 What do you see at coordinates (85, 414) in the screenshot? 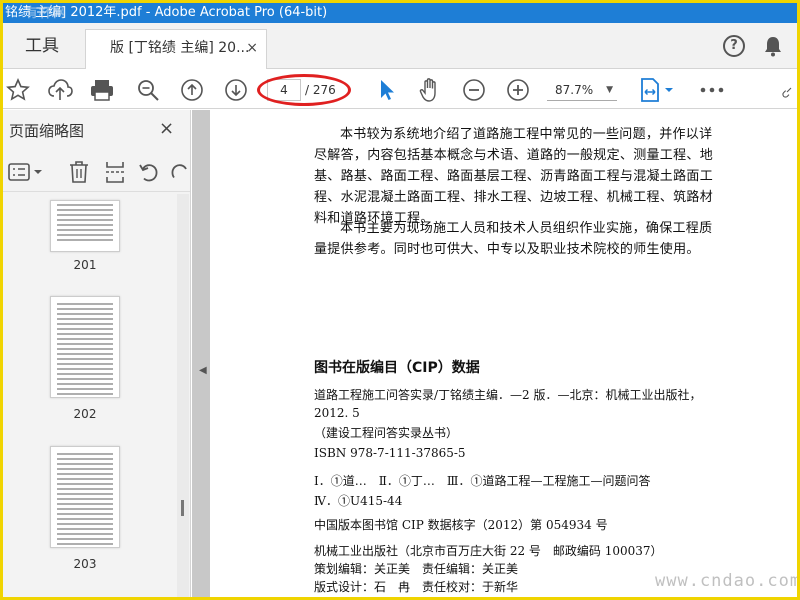
I see `thumbnail-label: 202` at bounding box center [85, 414].